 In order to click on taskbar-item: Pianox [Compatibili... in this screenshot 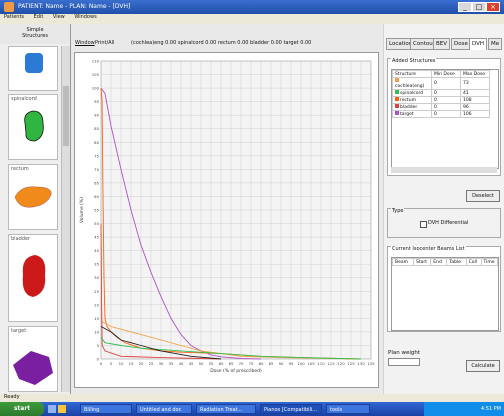, I will do `click(291, 409)`.